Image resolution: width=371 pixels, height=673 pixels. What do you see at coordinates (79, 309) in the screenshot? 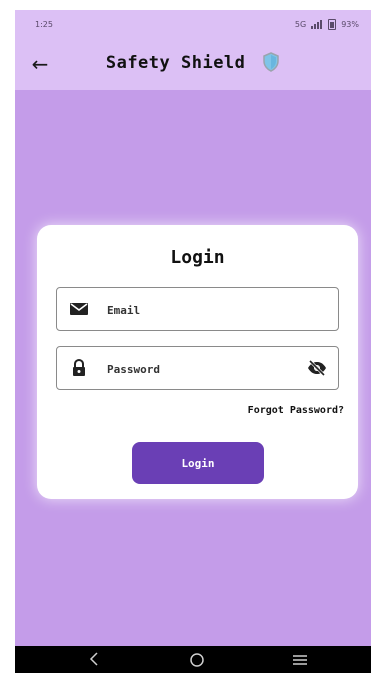
I see `mail-icon` at bounding box center [79, 309].